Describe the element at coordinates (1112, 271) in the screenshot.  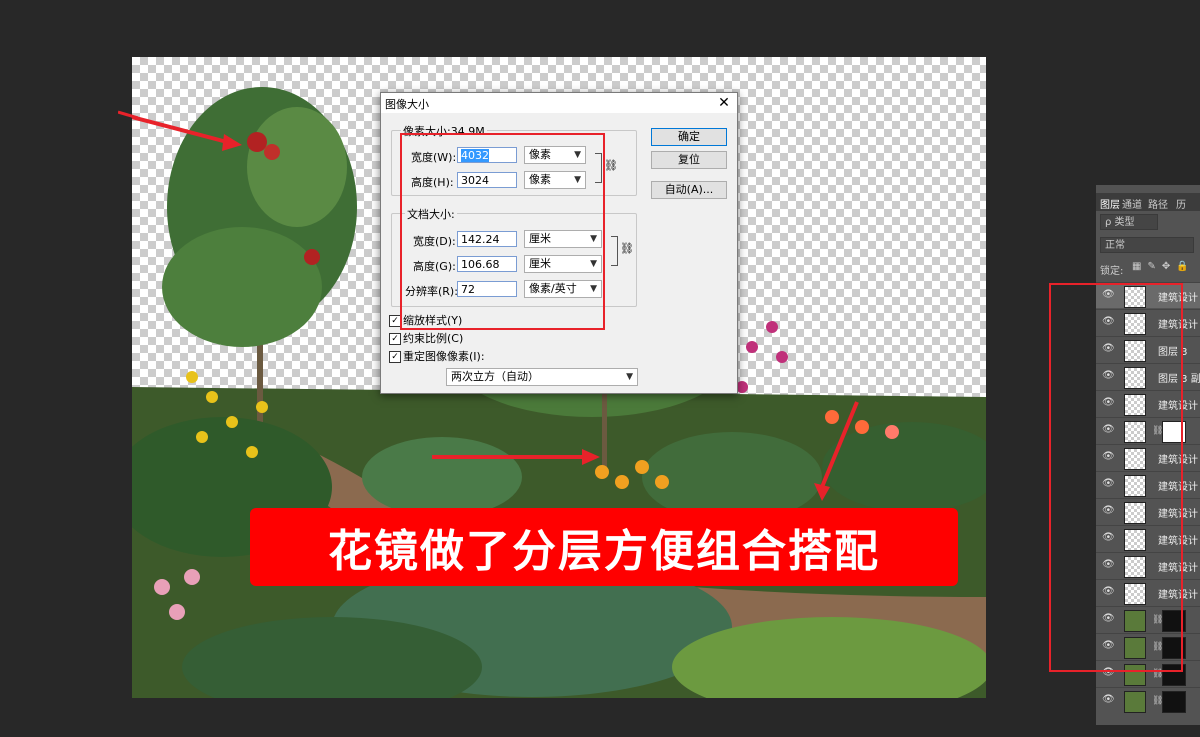
I see `lock-label: 锁定:` at that location.